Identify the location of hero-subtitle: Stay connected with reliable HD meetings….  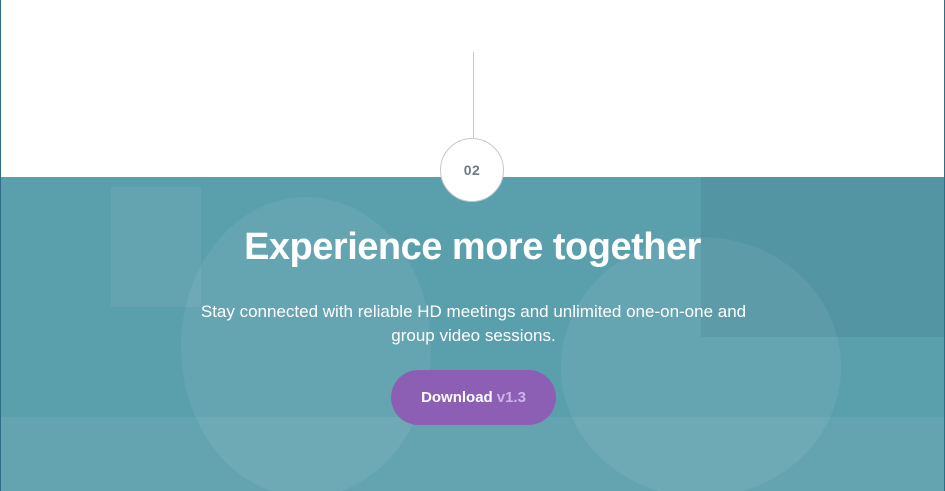
(473, 323).